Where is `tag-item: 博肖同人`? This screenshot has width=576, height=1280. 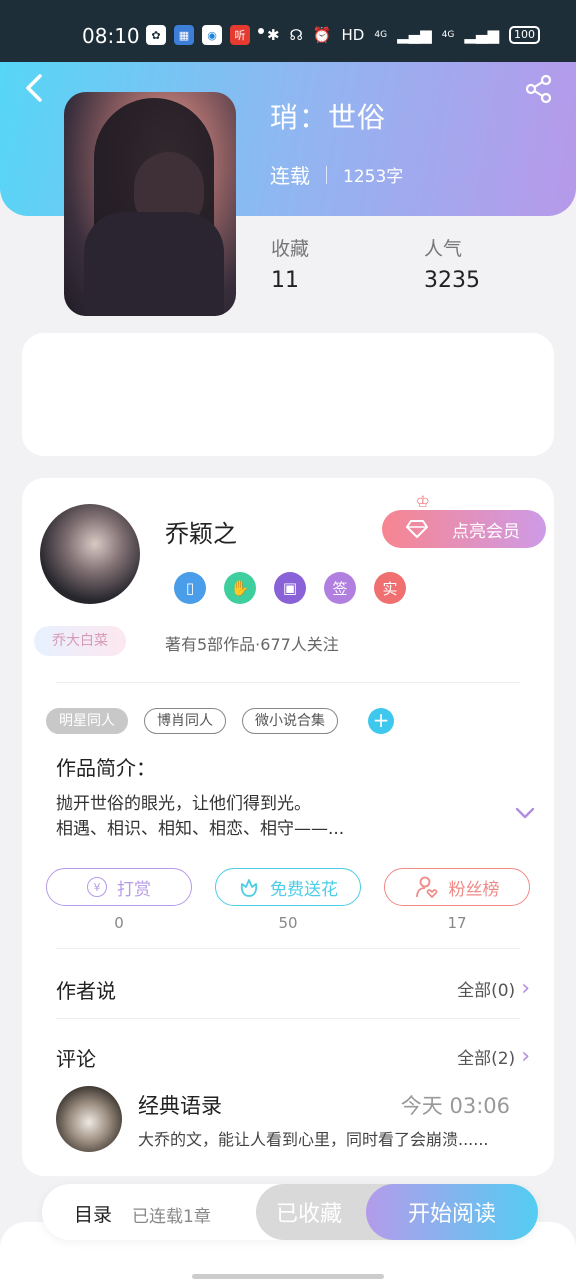 tag-item: 博肖同人 is located at coordinates (185, 721).